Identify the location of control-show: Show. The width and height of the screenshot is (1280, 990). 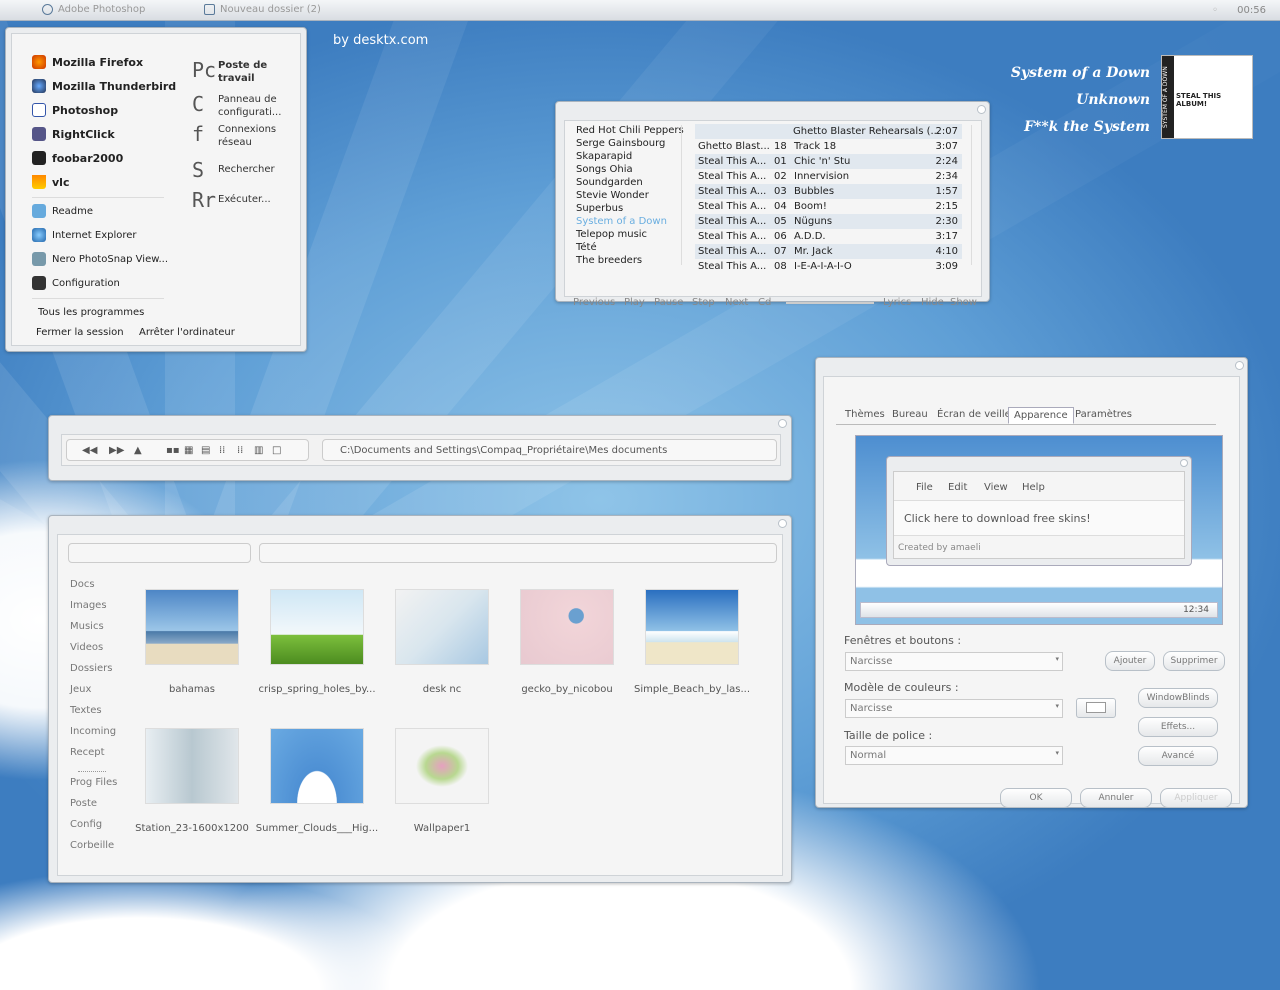
(963, 302).